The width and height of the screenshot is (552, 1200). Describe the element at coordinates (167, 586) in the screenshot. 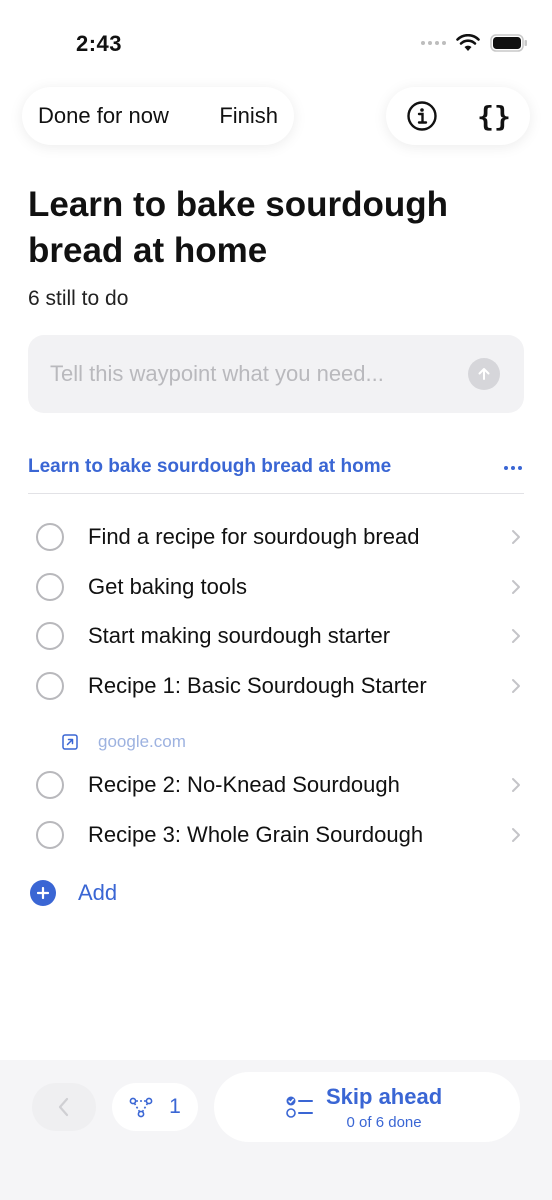

I see `task-label: Get baking tools` at that location.